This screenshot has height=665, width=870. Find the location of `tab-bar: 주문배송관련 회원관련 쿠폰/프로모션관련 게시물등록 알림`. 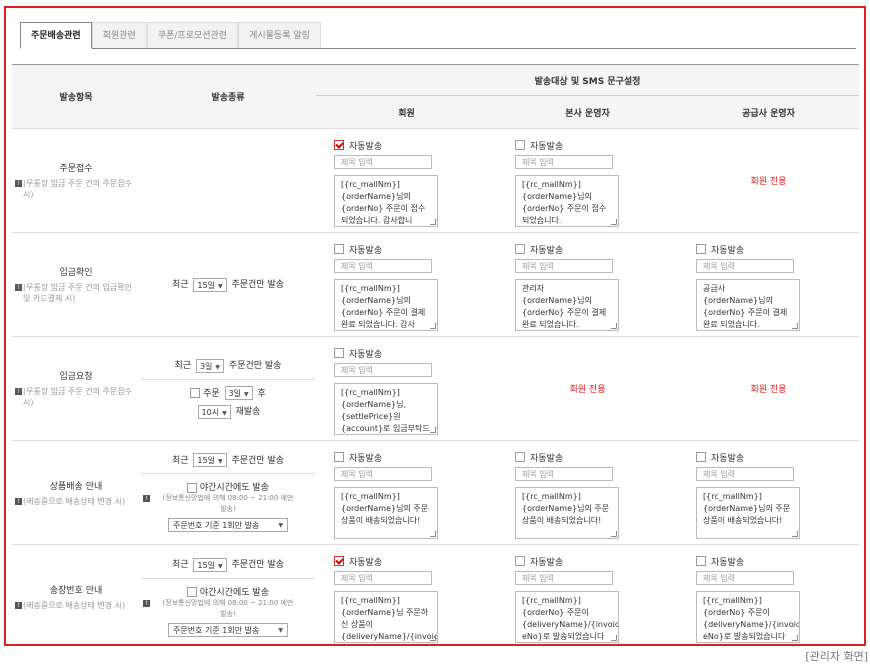

tab-bar: 주문배송관련 회원관련 쿠폰/프로모션관련 게시물등록 알림 is located at coordinates (438, 35).